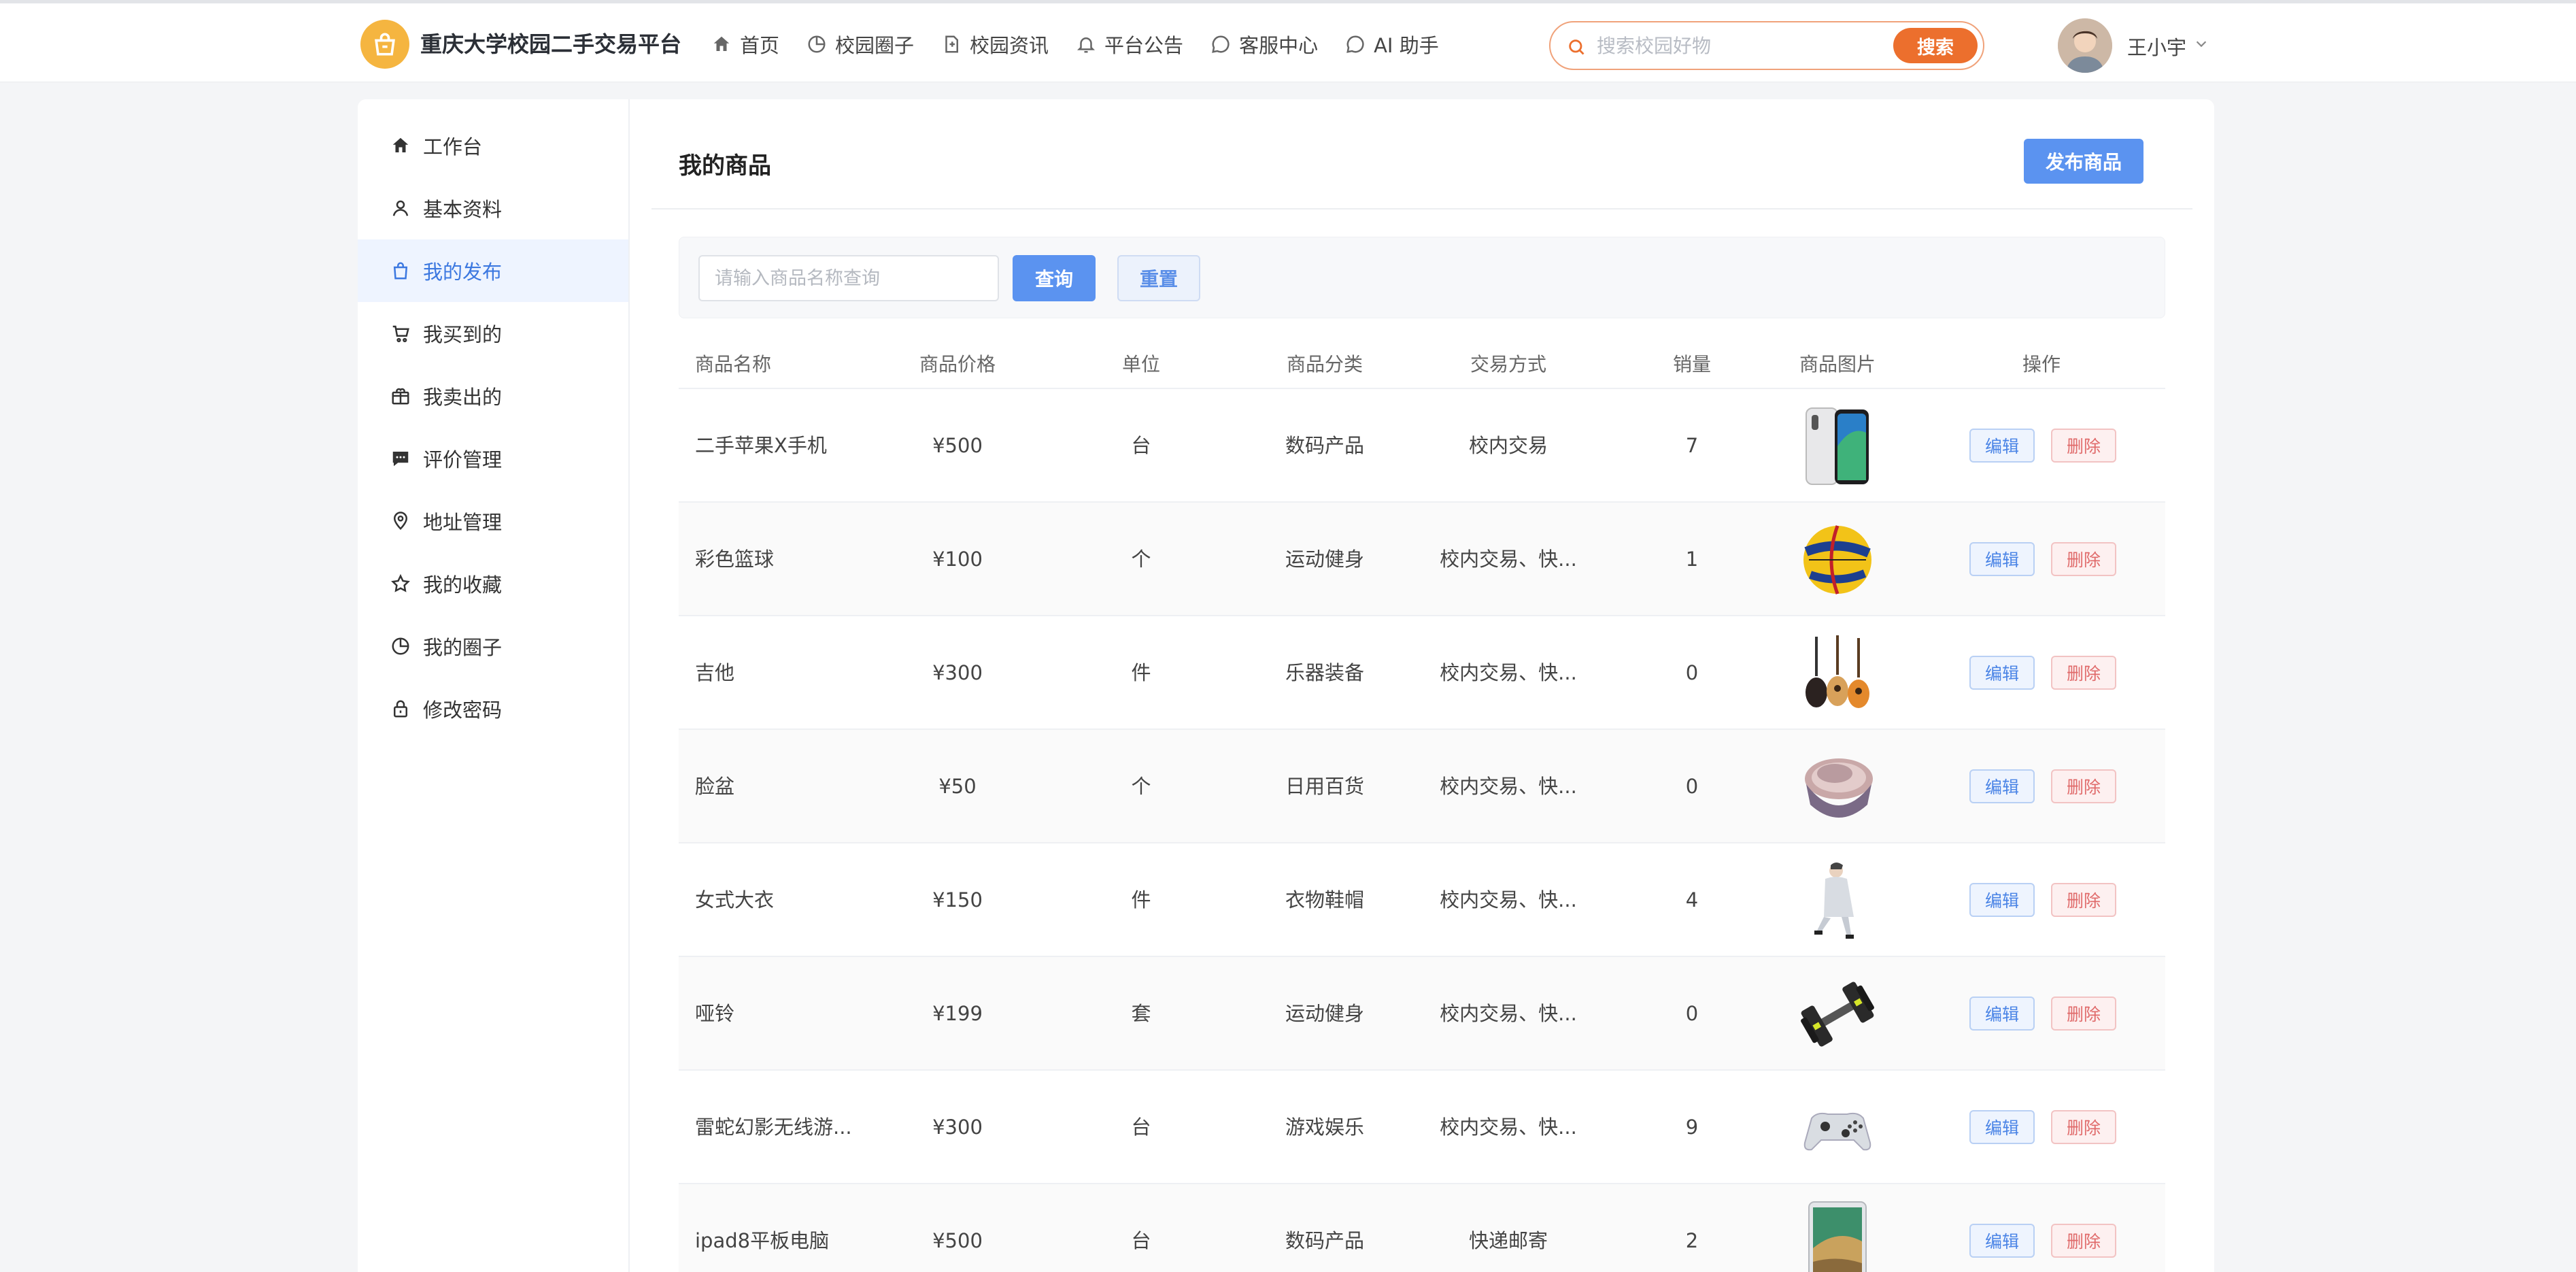 This screenshot has height=1272, width=2576. I want to click on sales-count-cell: 9, so click(1692, 1127).